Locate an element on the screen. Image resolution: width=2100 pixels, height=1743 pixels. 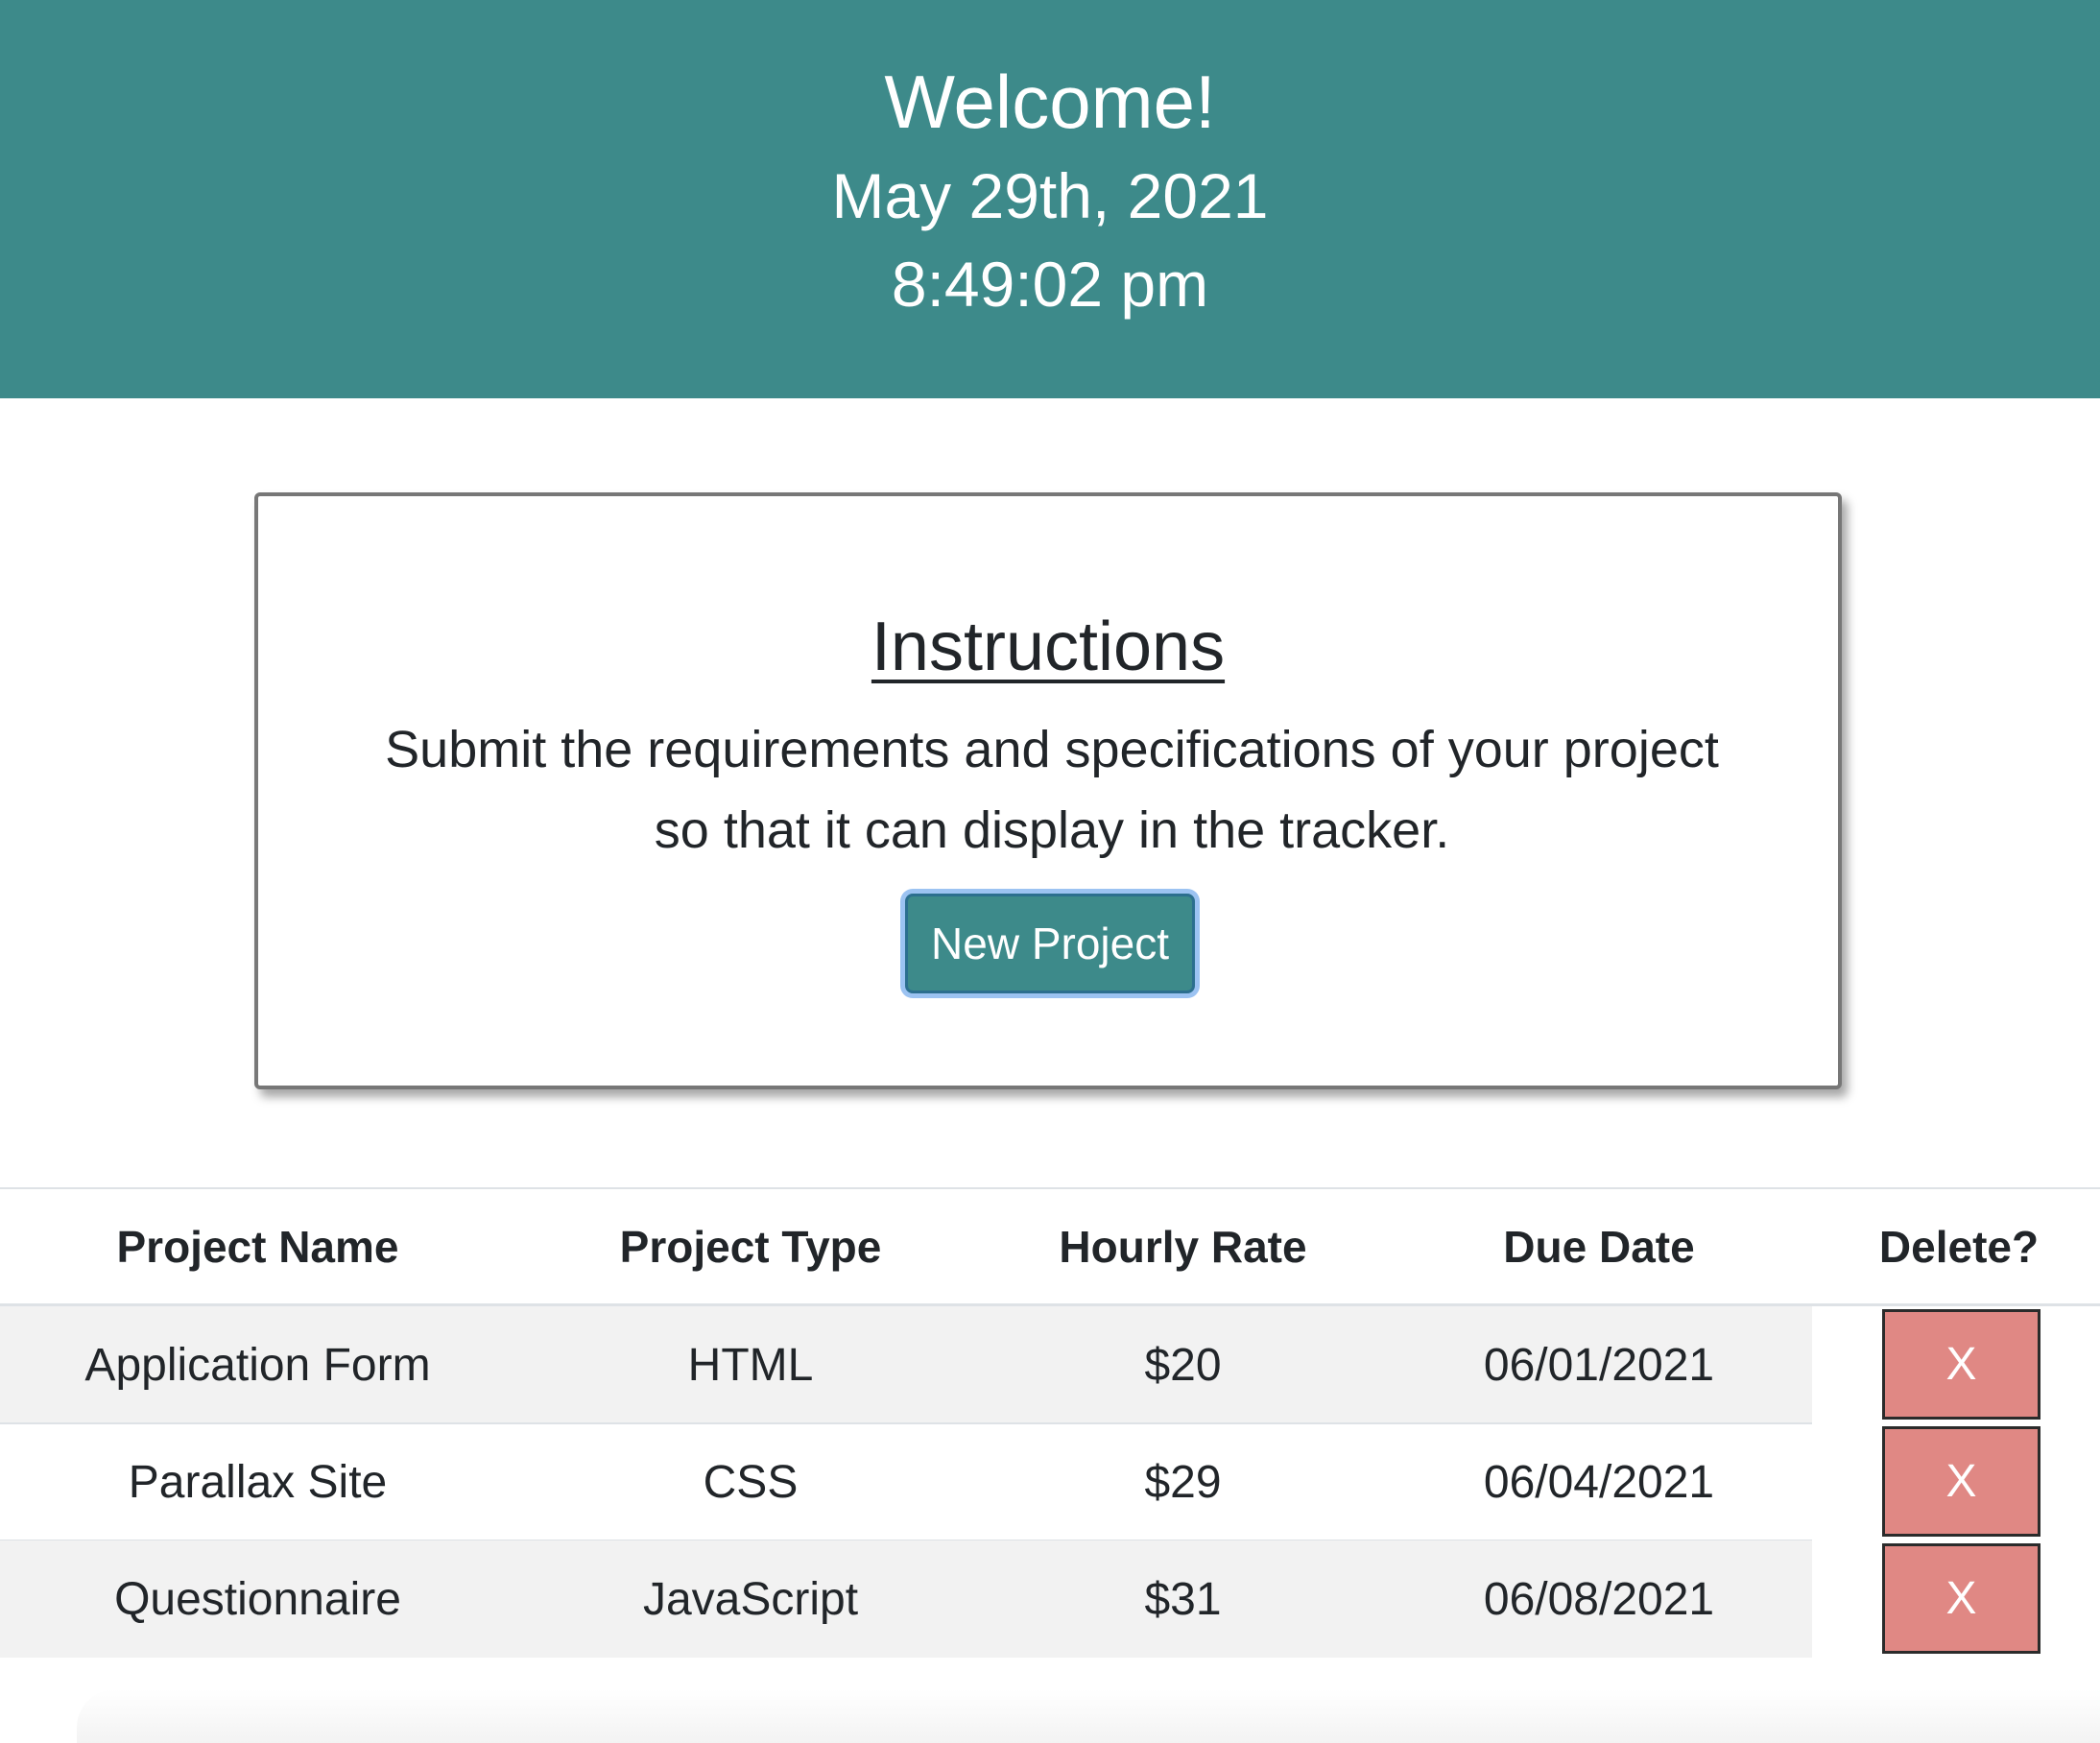
column-header-delete: Delete? is located at coordinates (1959, 1246).